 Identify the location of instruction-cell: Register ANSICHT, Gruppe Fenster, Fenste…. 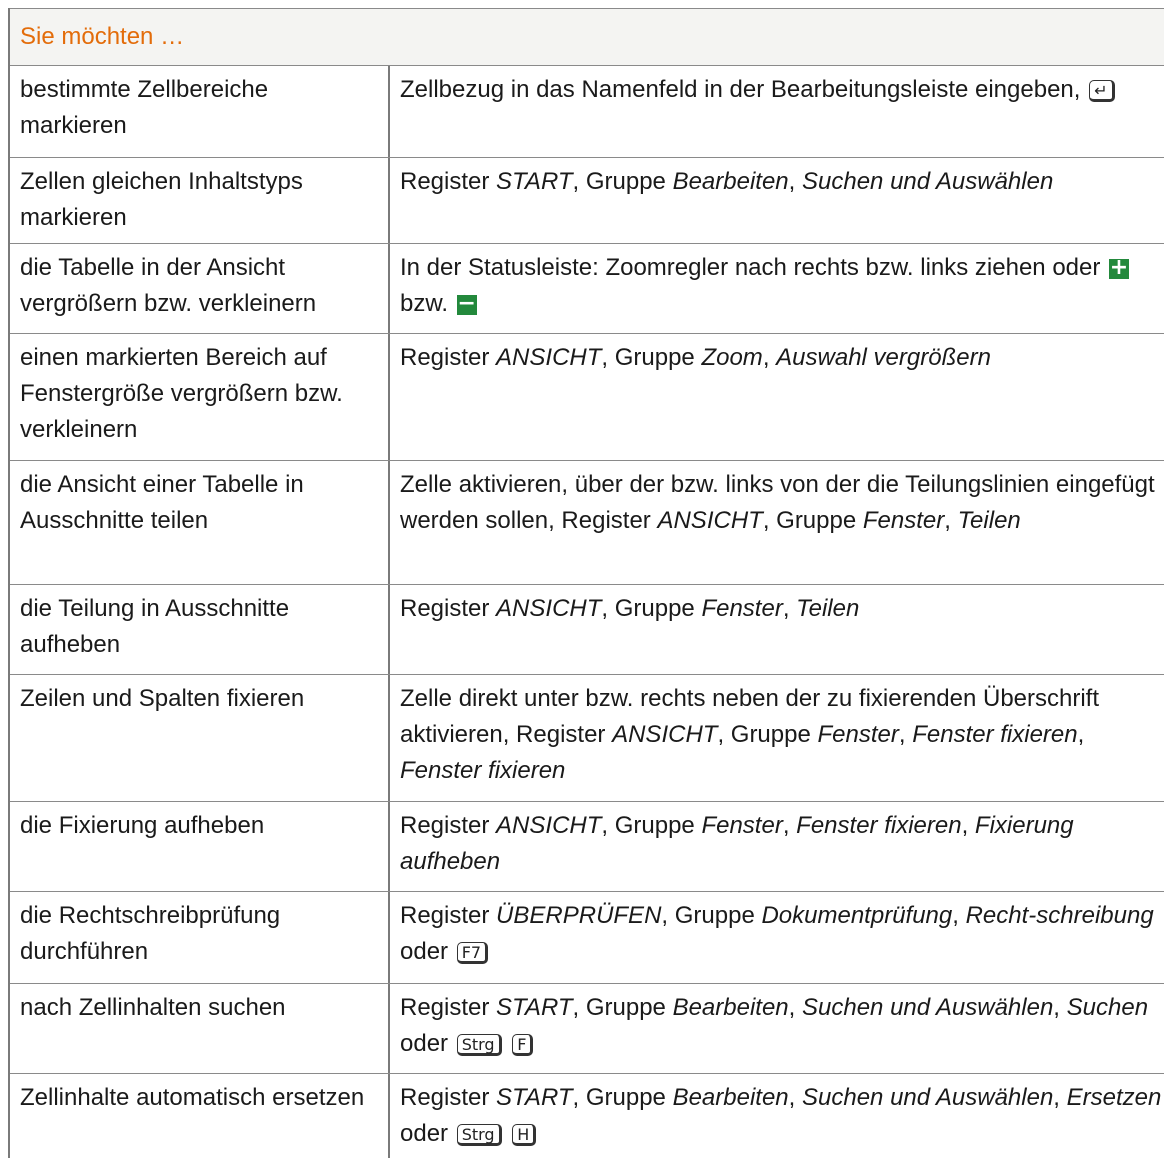
(737, 843).